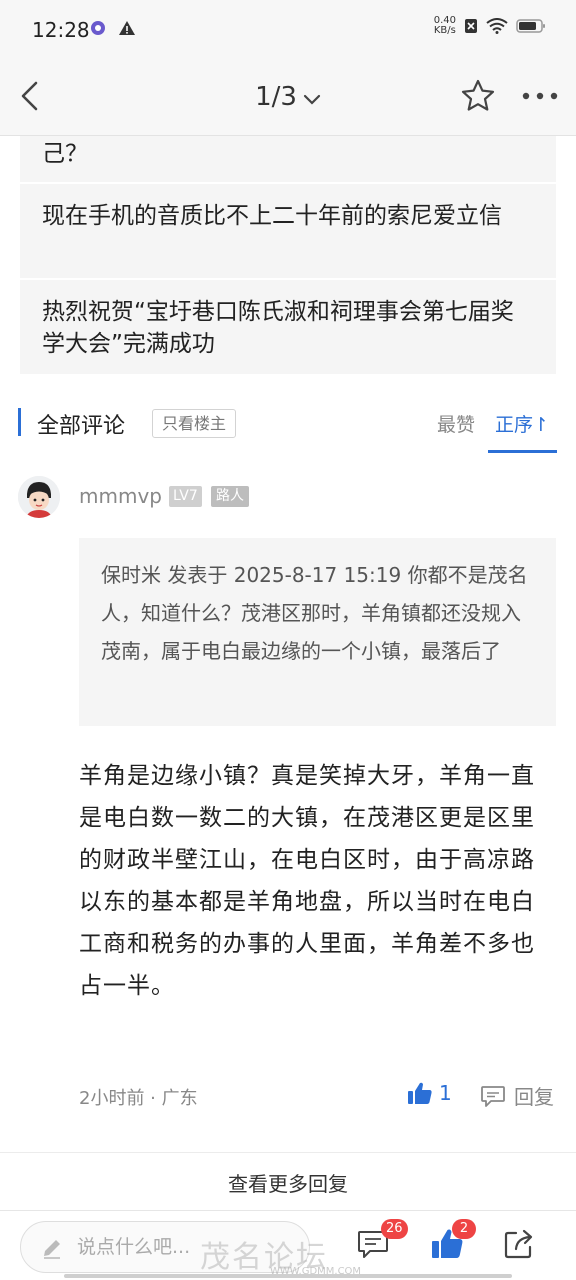  I want to click on avatar-image, so click(39, 497).